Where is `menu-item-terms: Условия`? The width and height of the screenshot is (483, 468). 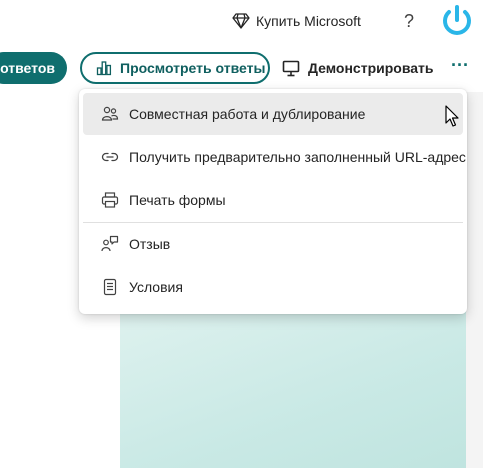
menu-item-terms: Условия is located at coordinates (273, 287).